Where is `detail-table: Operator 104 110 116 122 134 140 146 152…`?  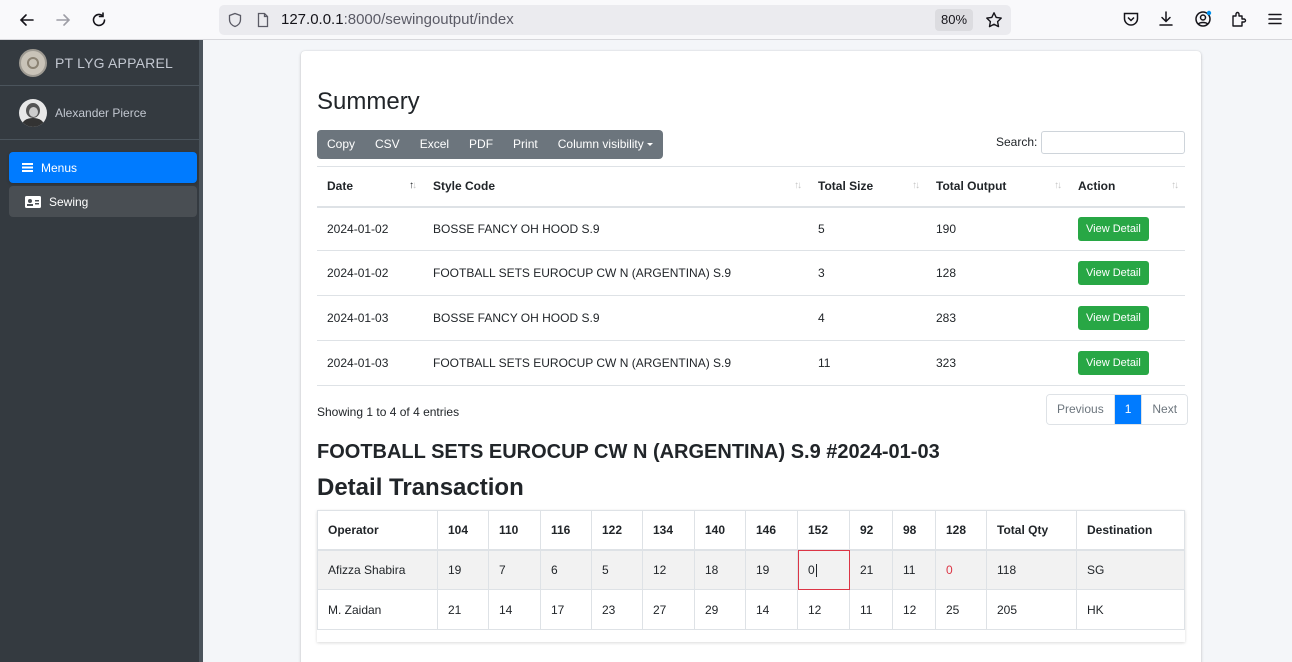 detail-table: Operator 104 110 116 122 134 140 146 152… is located at coordinates (751, 570).